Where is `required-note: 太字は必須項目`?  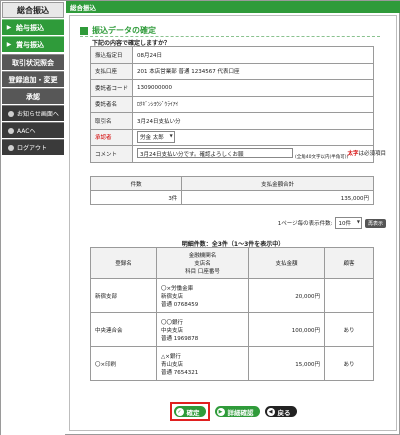
required-note: 太字は必須項目 is located at coordinates (366, 154).